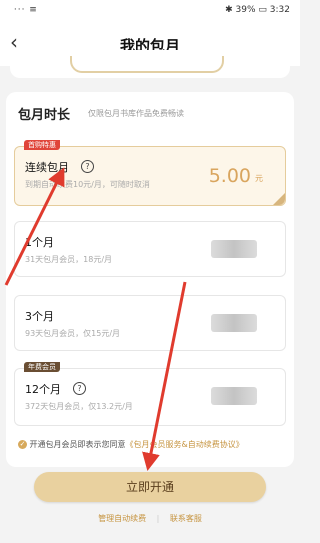 This screenshot has width=320, height=543. I want to click on annual-badge: 年费会员, so click(42, 367).